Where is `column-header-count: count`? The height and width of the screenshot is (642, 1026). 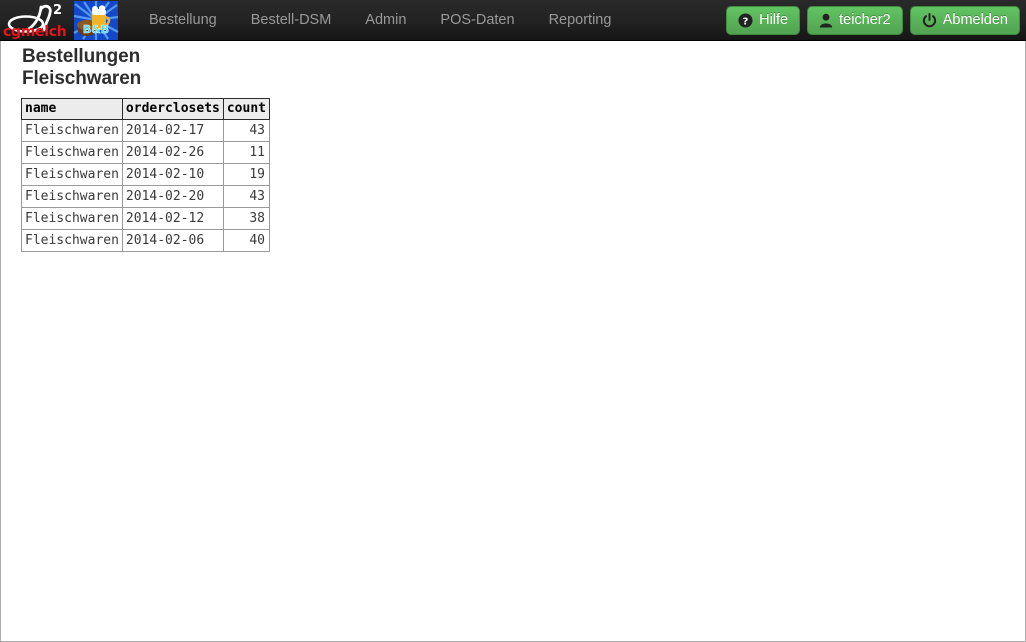
column-header-count: count is located at coordinates (246, 109).